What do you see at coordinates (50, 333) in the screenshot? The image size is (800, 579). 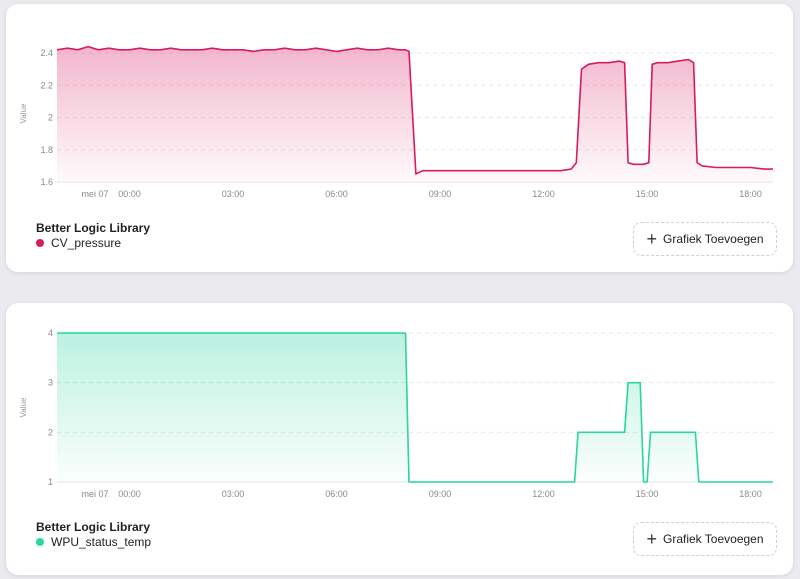 I see `y-tick-label: 4` at bounding box center [50, 333].